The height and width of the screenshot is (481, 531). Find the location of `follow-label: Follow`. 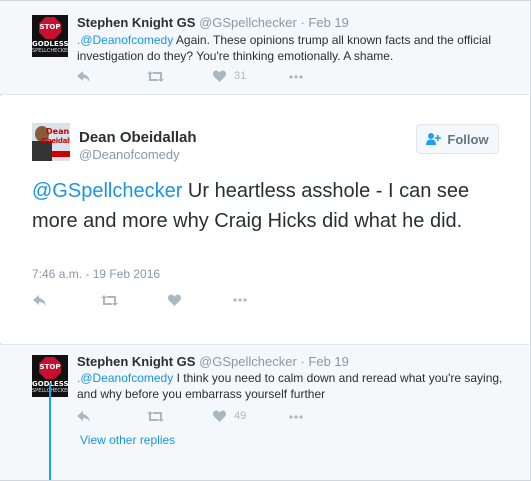

follow-label: Follow is located at coordinates (468, 139).